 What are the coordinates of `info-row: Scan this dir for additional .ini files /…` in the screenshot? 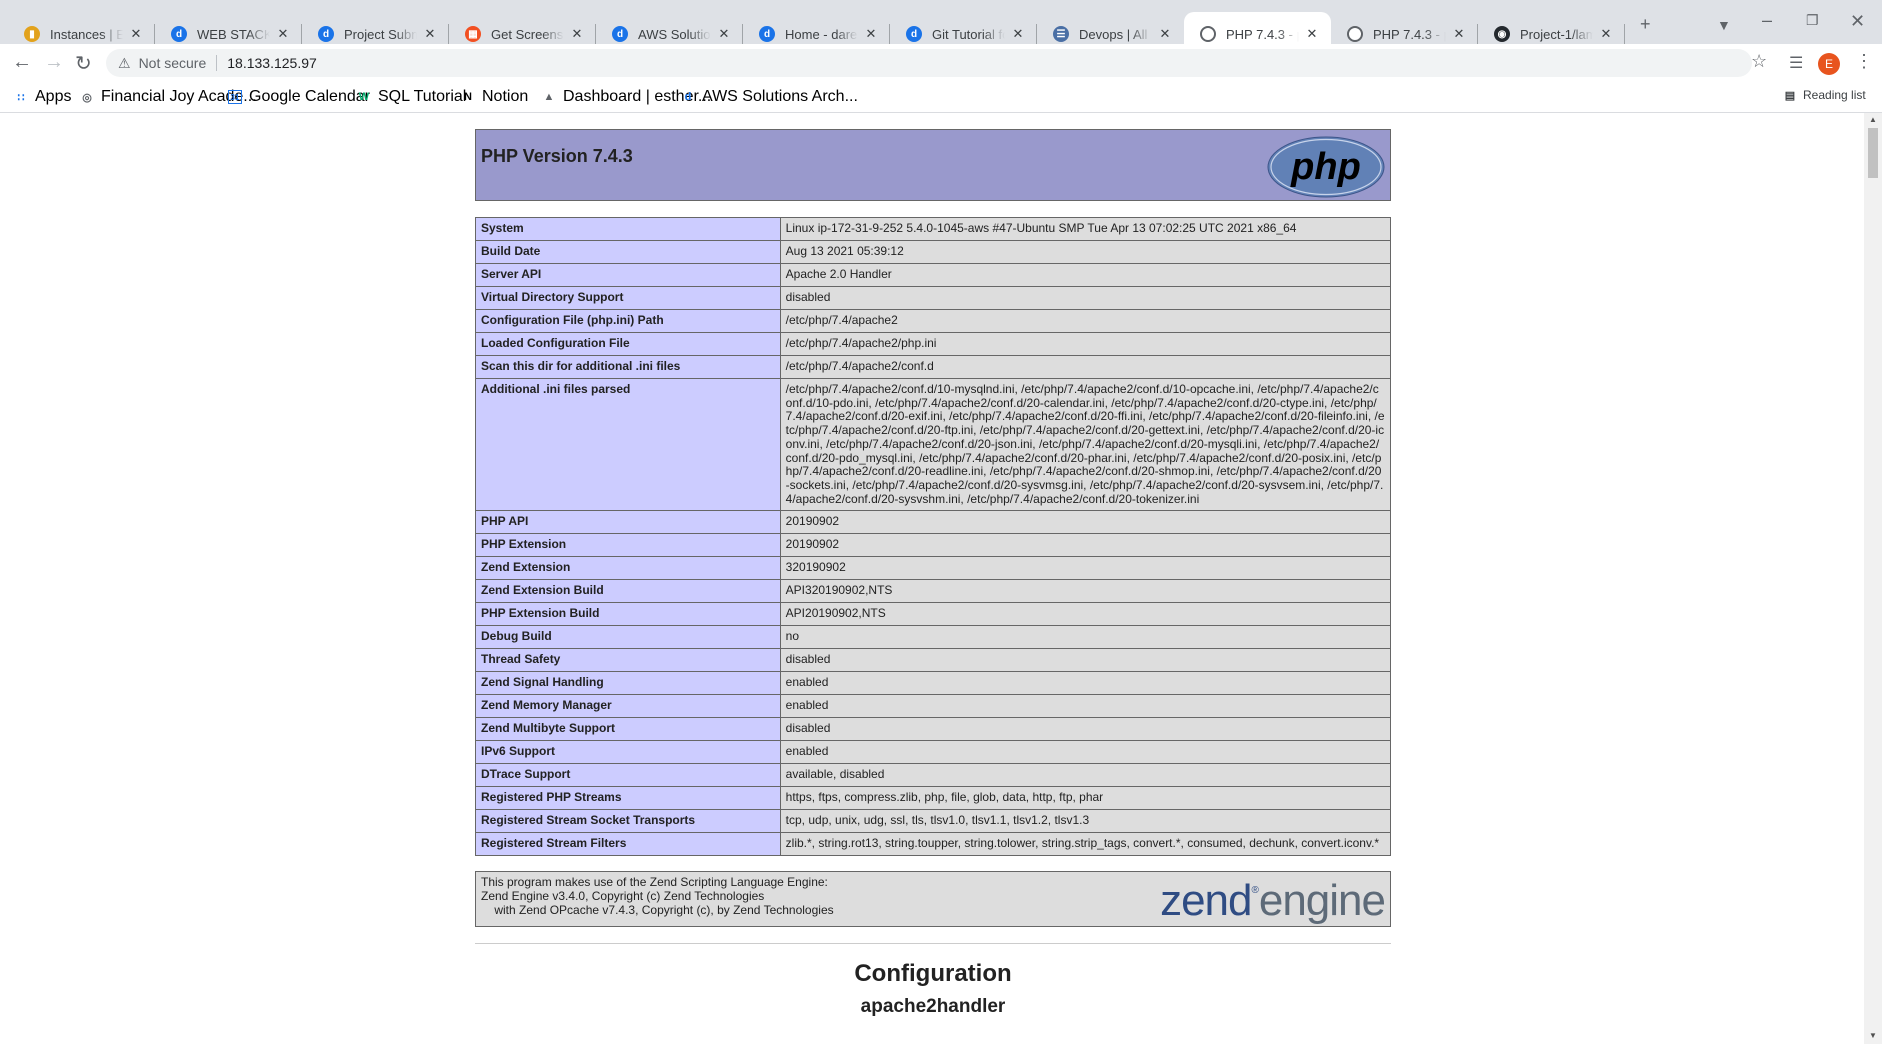 It's located at (933, 367).